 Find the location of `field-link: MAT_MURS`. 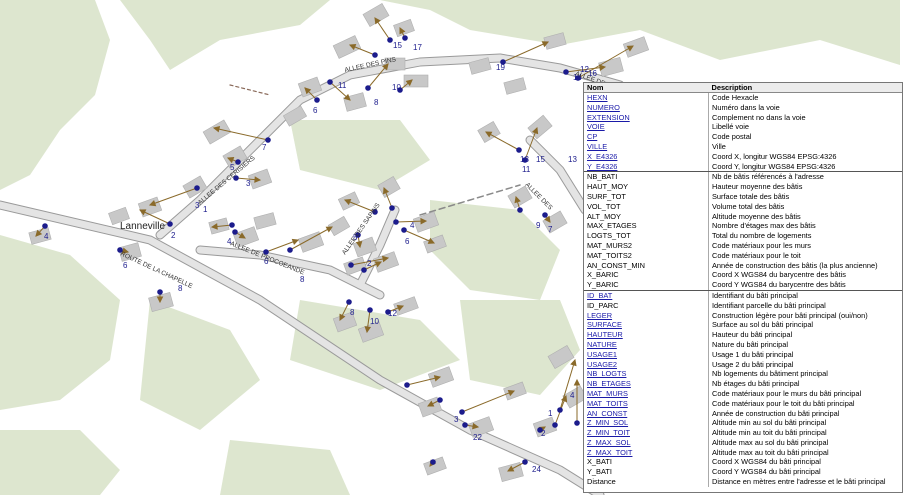

field-link: MAT_MURS is located at coordinates (607, 393).